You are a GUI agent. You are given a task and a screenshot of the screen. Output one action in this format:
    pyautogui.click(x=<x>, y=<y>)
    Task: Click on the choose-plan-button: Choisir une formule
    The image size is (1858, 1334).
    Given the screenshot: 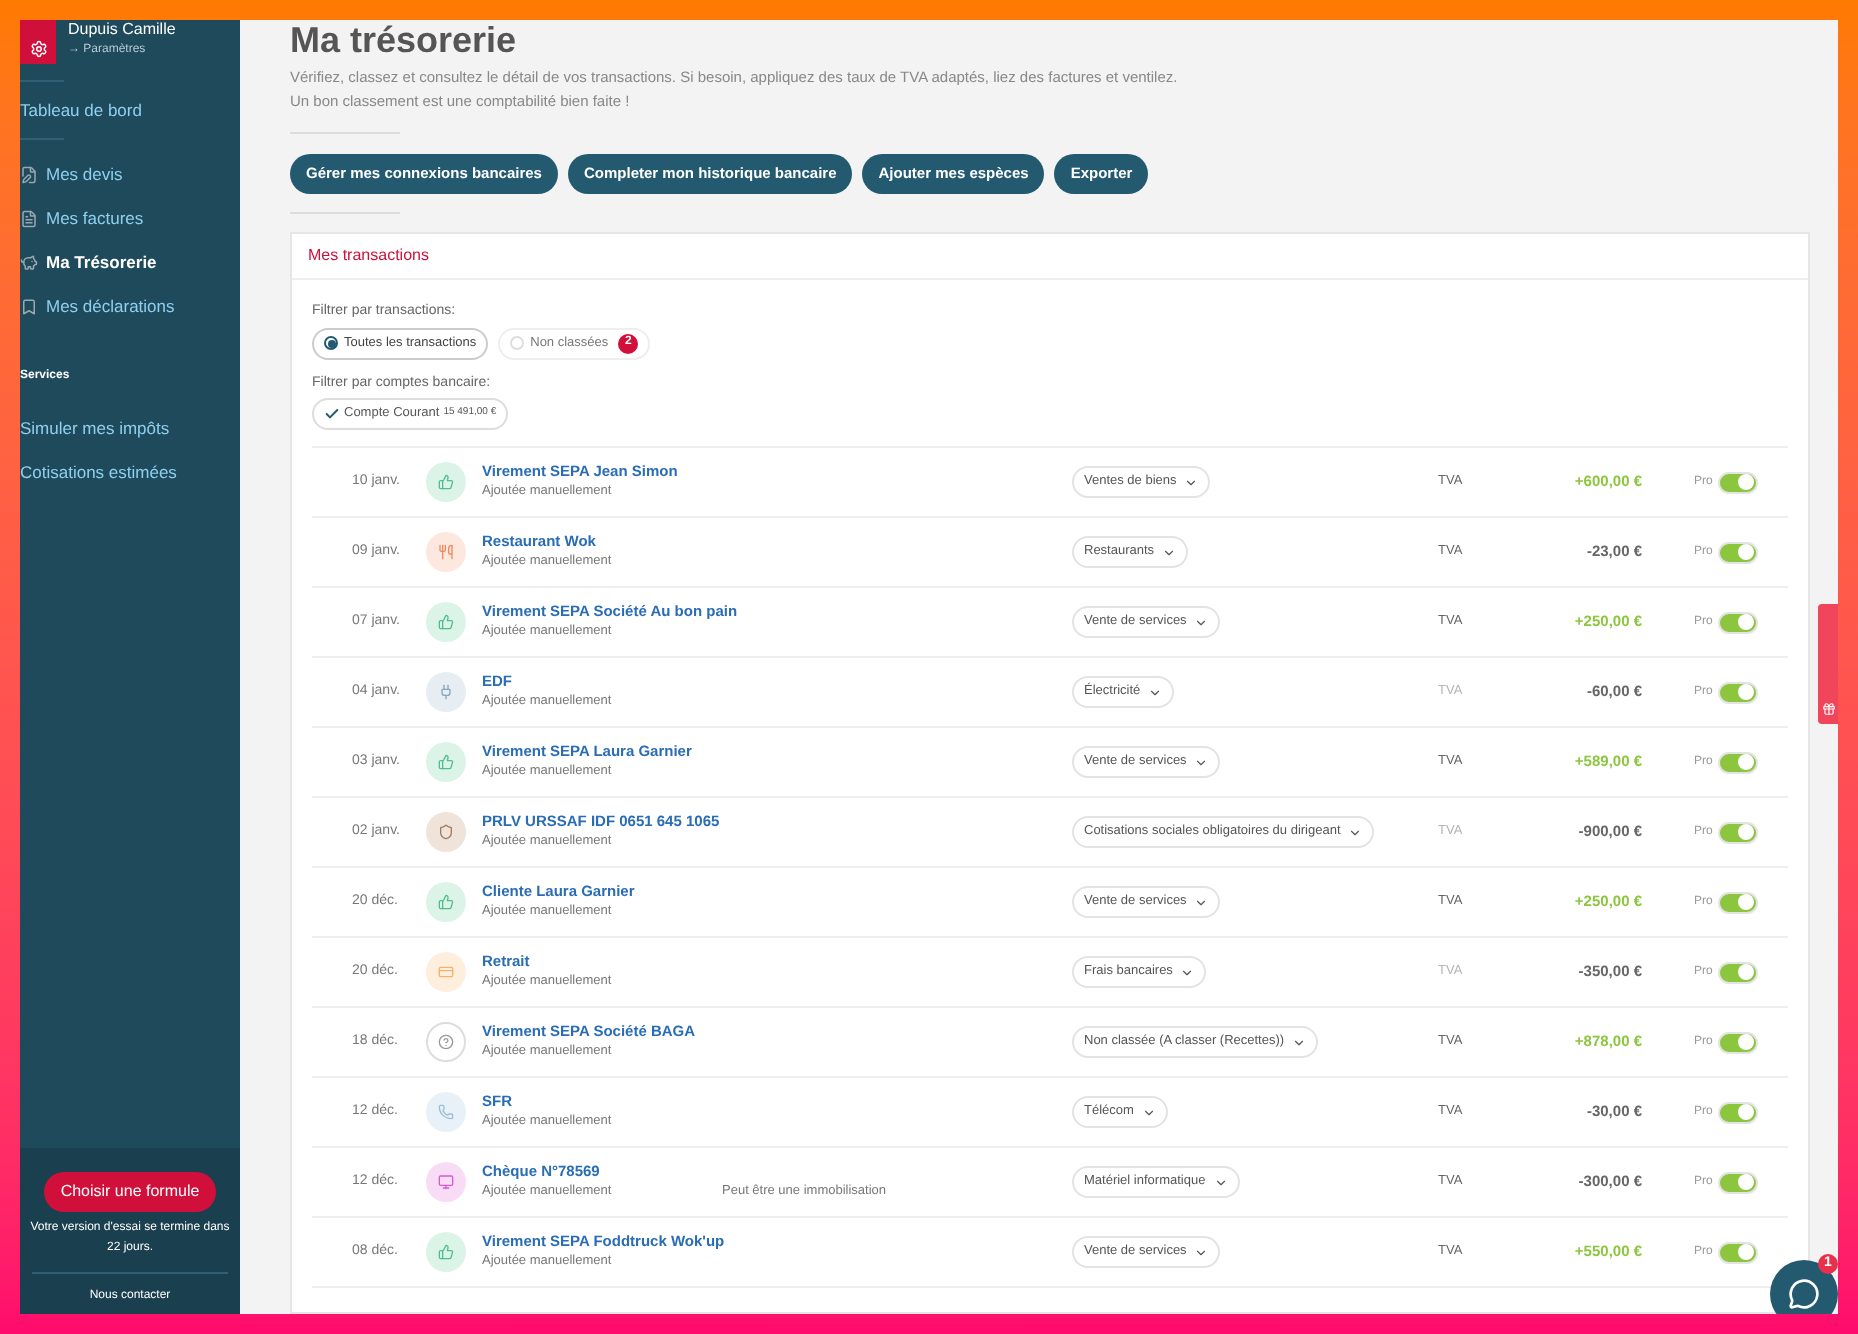 What is the action you would take?
    pyautogui.click(x=130, y=1192)
    